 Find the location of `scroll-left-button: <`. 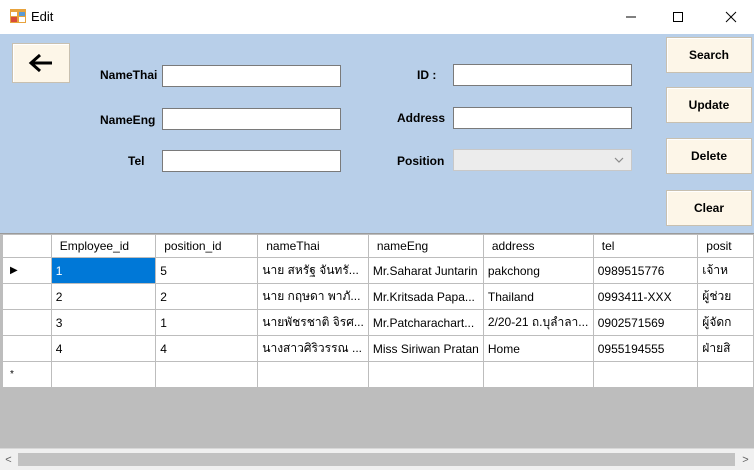

scroll-left-button: < is located at coordinates (8, 459).